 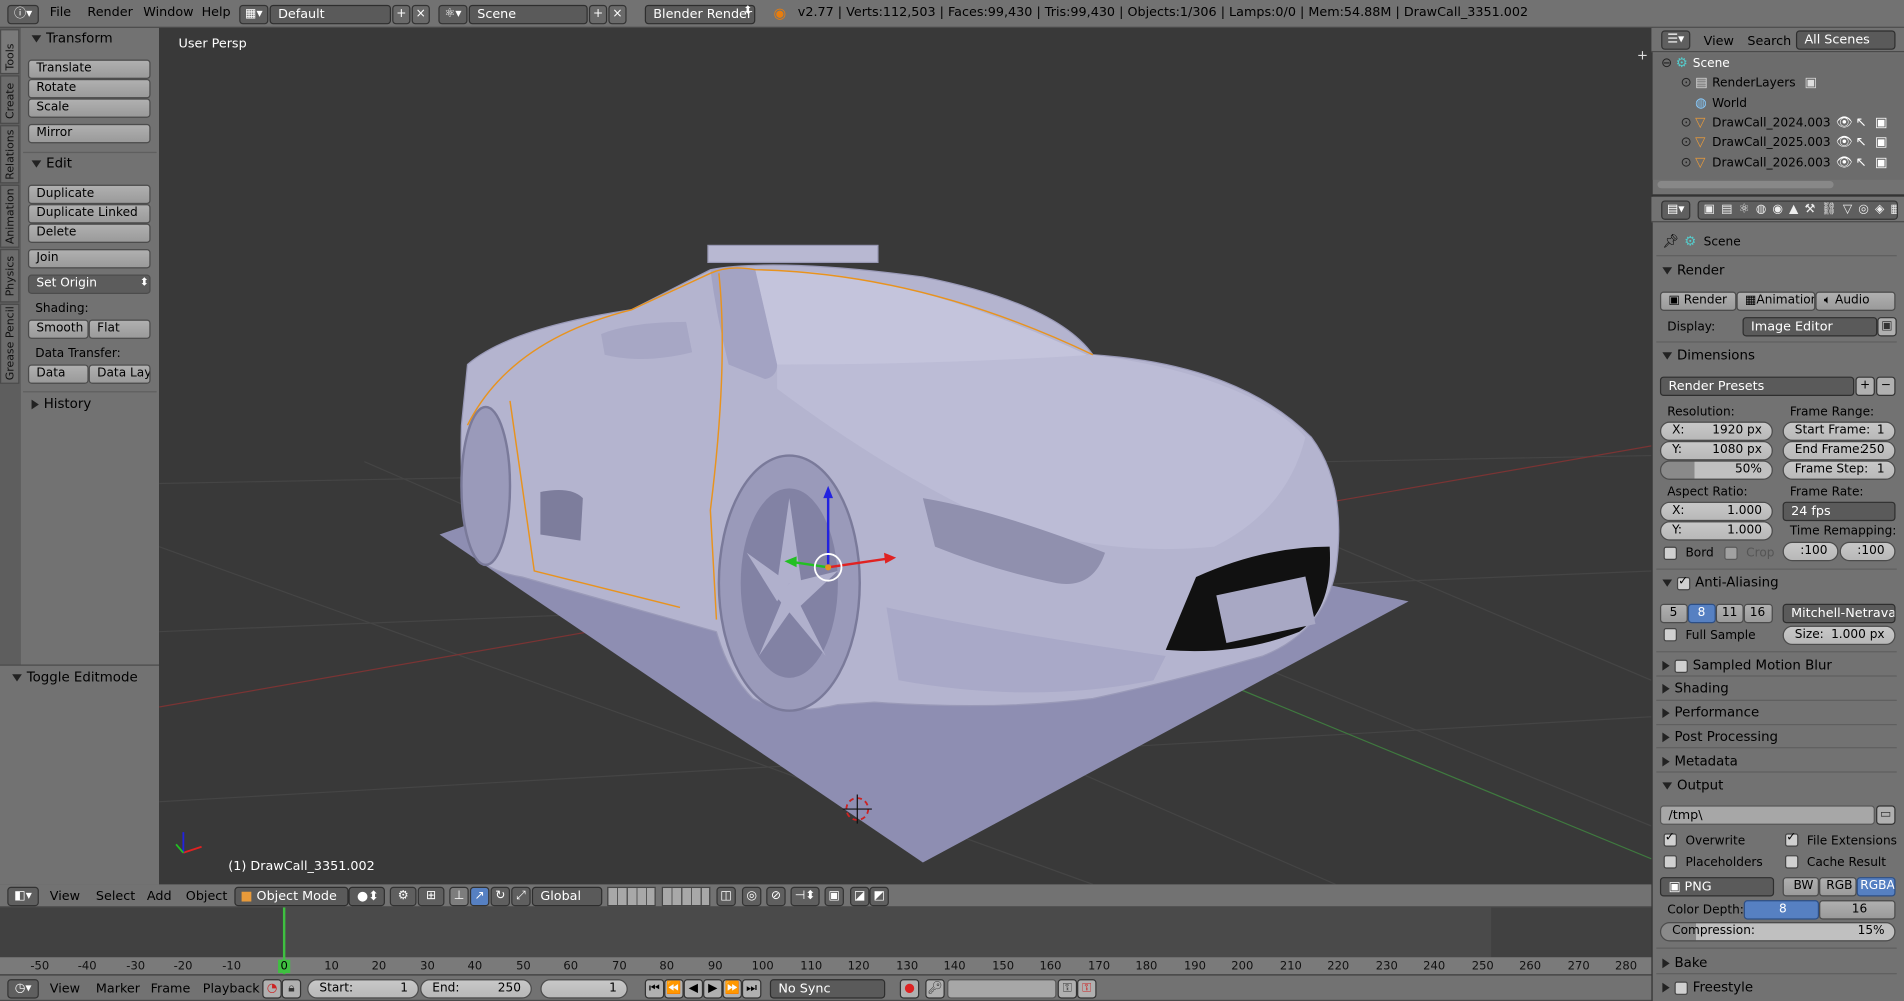 What do you see at coordinates (1758, 613) in the screenshot?
I see `aa-samples-16: 16` at bounding box center [1758, 613].